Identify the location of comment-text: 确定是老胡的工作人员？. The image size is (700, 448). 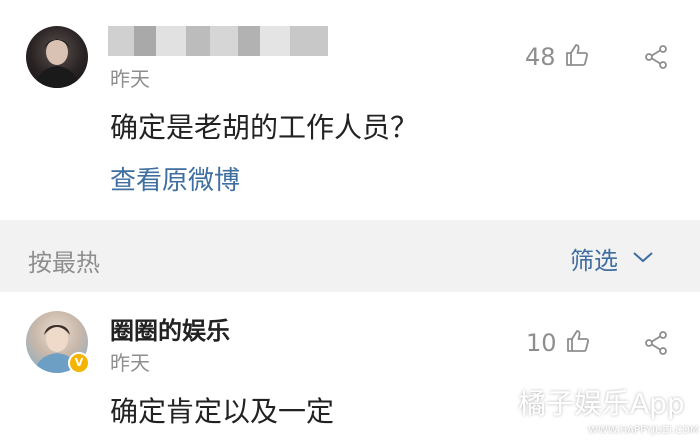
(264, 127).